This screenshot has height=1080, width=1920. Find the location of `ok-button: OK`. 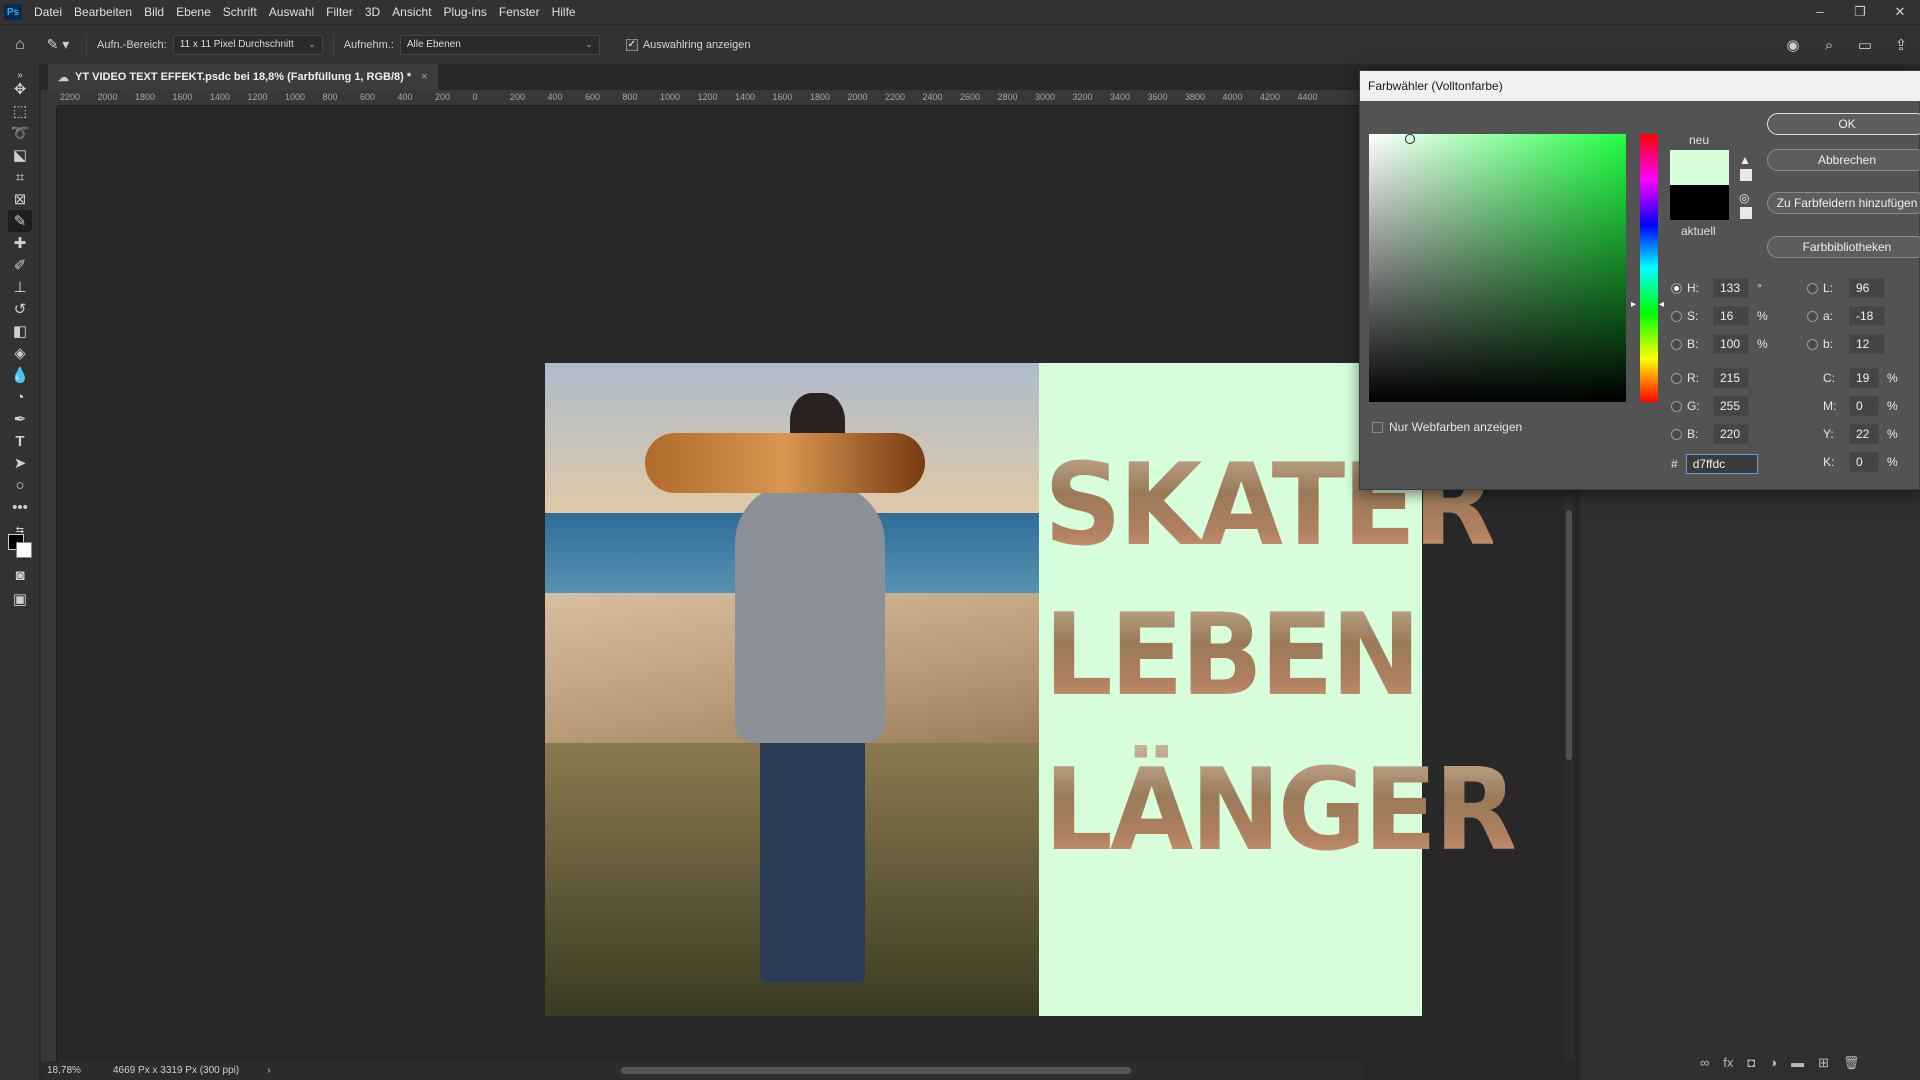

ok-button: OK is located at coordinates (1843, 124).